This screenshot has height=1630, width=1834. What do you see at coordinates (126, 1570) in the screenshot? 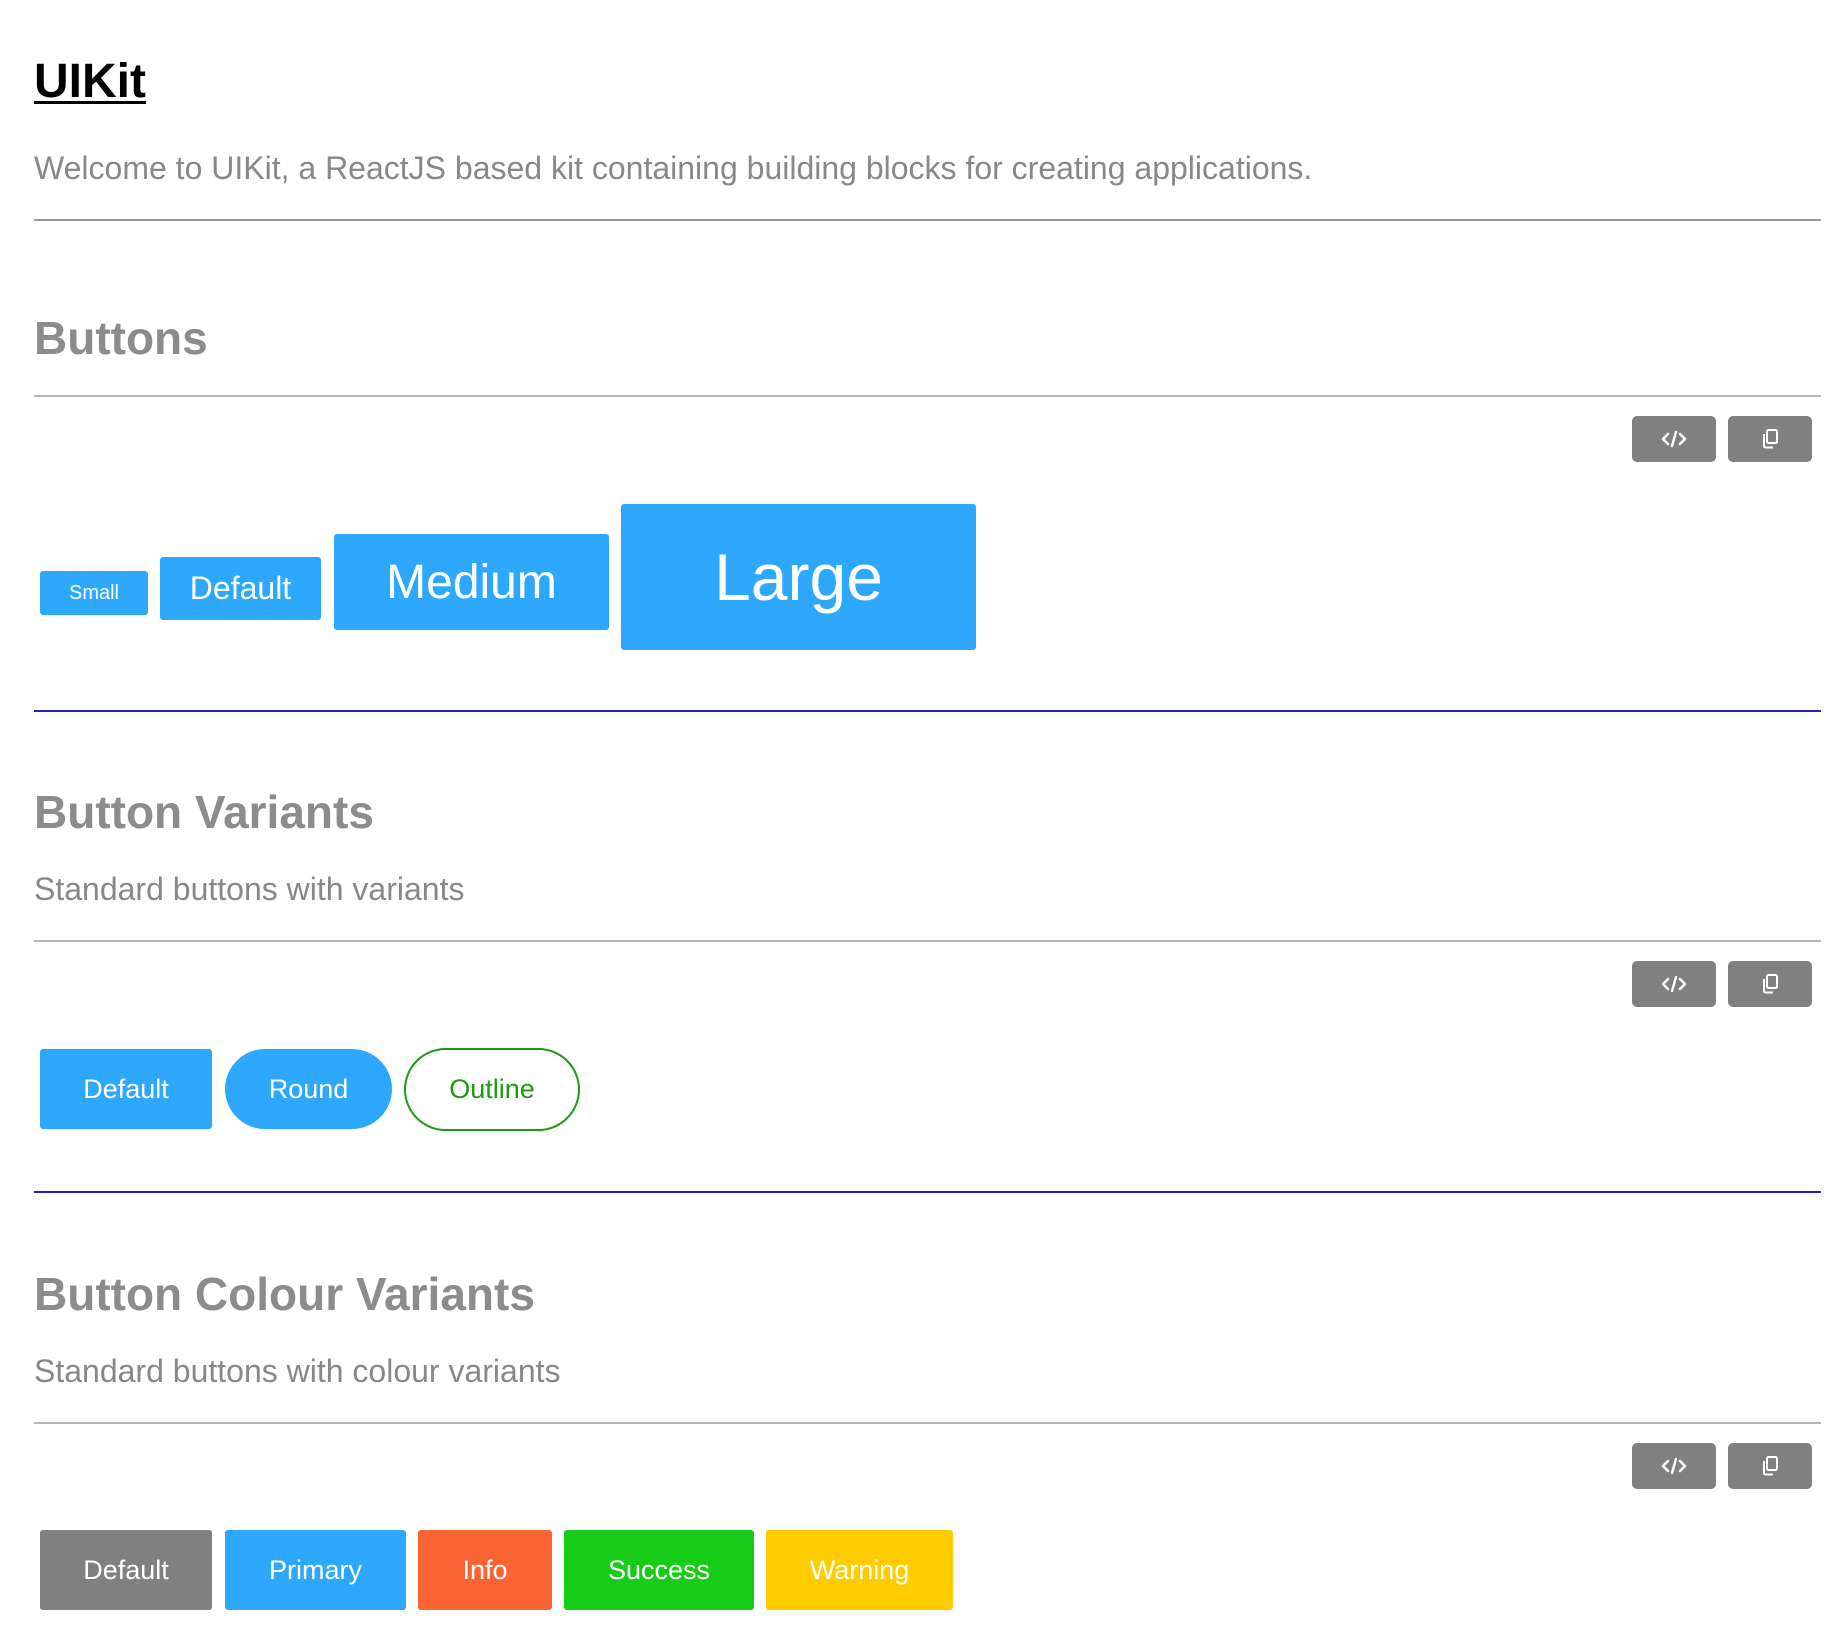
I see `default-colour-button: Default` at bounding box center [126, 1570].